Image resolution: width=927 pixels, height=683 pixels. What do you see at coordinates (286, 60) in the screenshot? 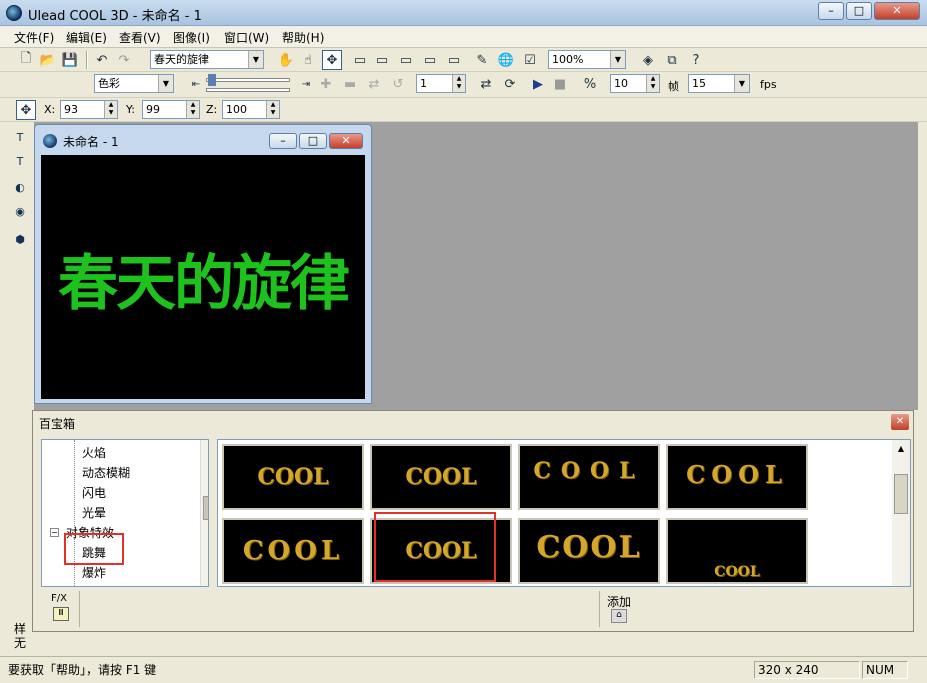
I see `pan-hand-icon: ✋` at bounding box center [286, 60].